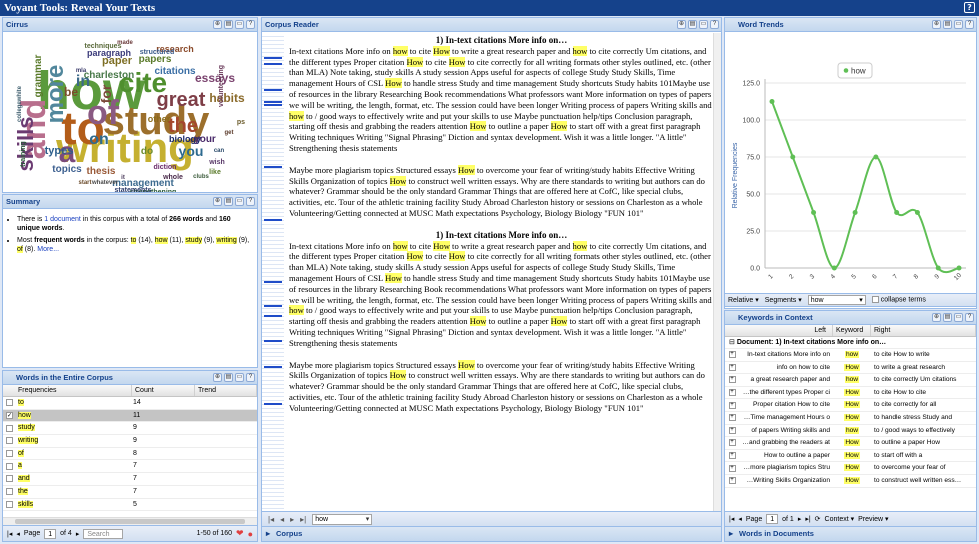 This screenshot has height=544, width=979. What do you see at coordinates (292, 519) in the screenshot?
I see `next-page-icon: ▸` at bounding box center [292, 519].